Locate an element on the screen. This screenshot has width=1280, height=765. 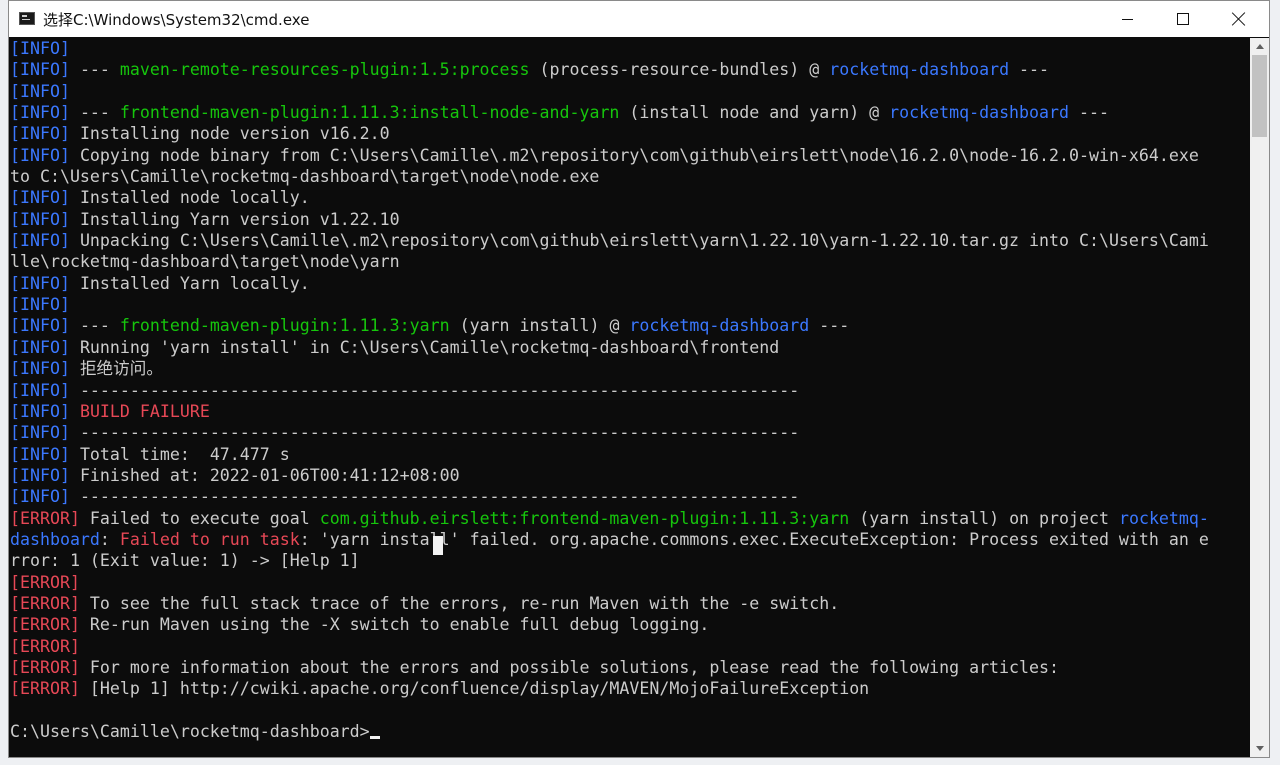
log-level-error: BUILD FAILURE is located at coordinates (144, 411).